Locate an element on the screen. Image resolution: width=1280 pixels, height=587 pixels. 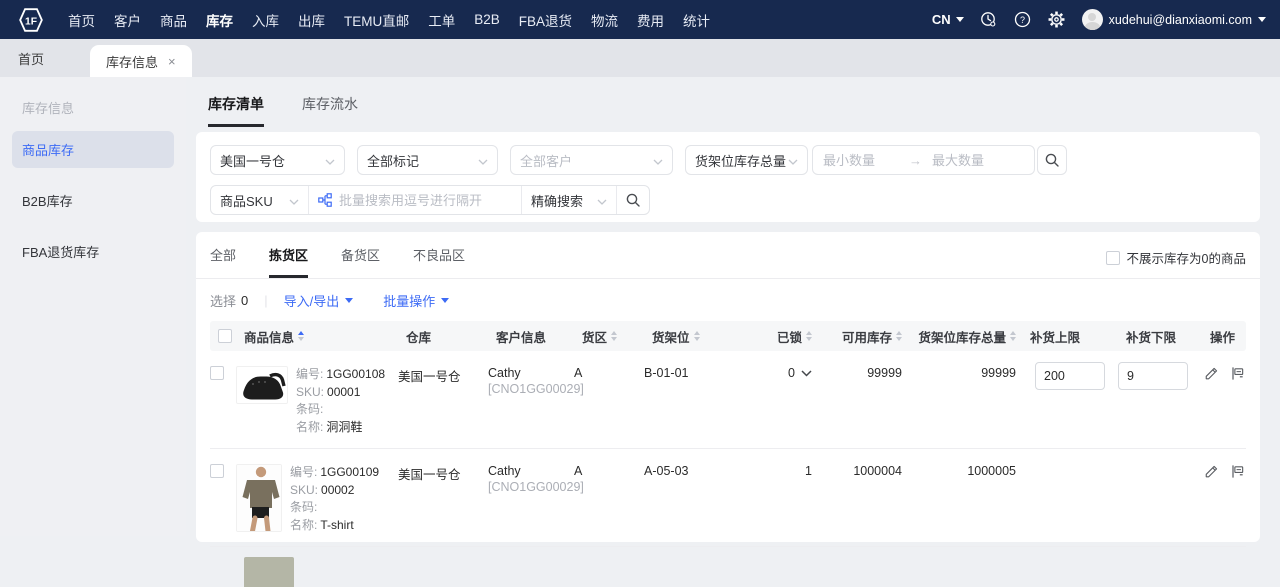
cell-shelf-total: 99999 is located at coordinates (998, 373).